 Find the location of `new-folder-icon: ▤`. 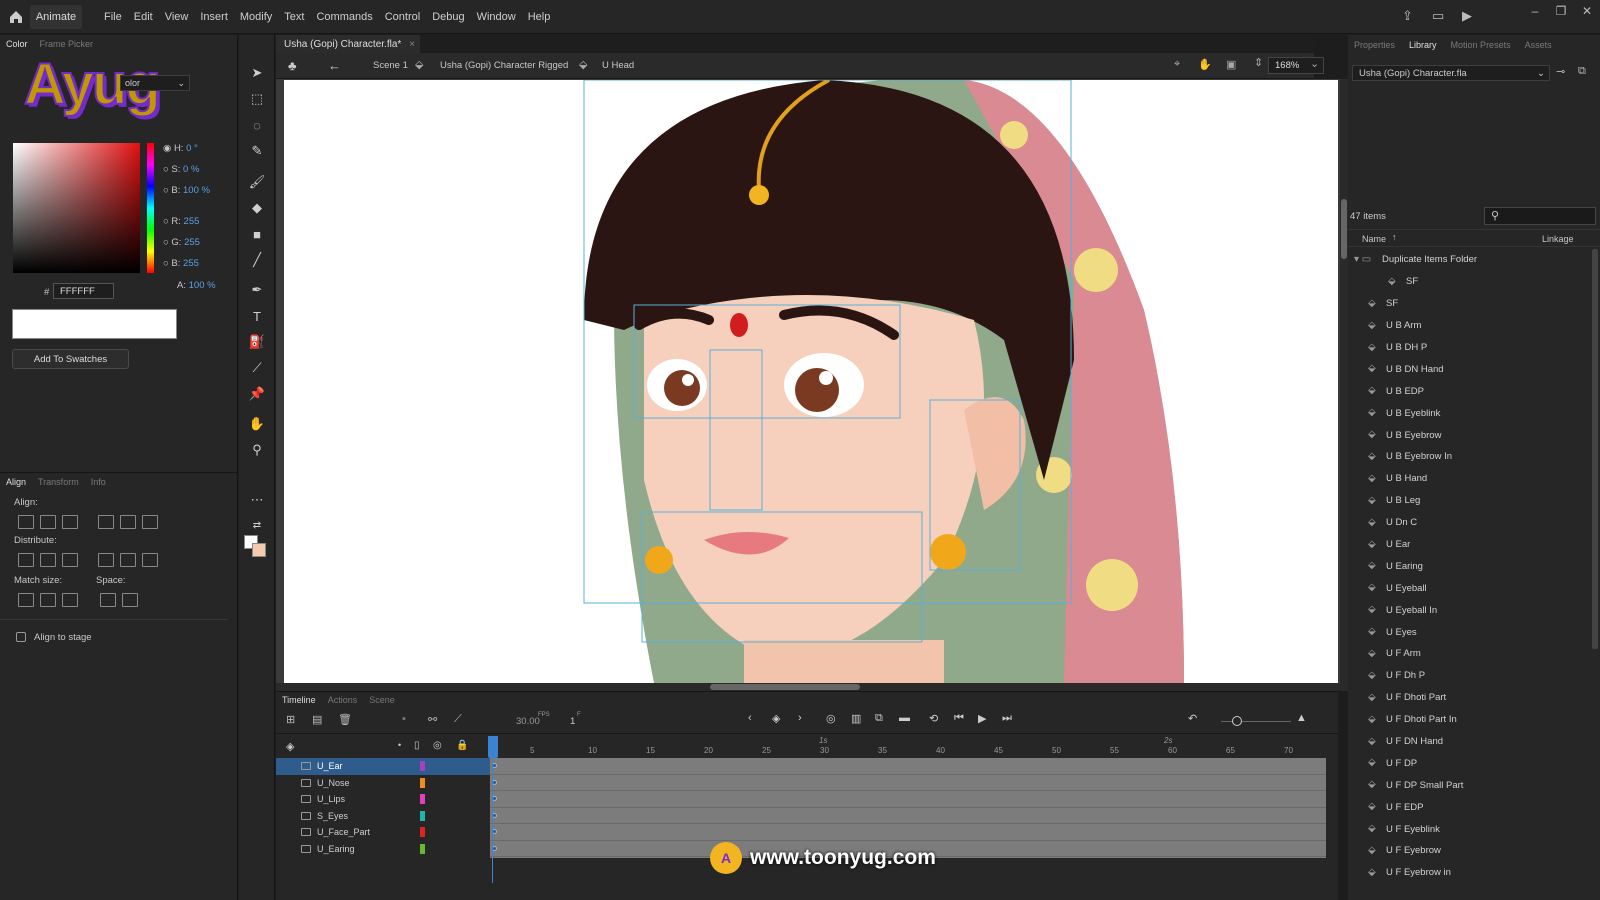

new-folder-icon: ▤ is located at coordinates (317, 719).